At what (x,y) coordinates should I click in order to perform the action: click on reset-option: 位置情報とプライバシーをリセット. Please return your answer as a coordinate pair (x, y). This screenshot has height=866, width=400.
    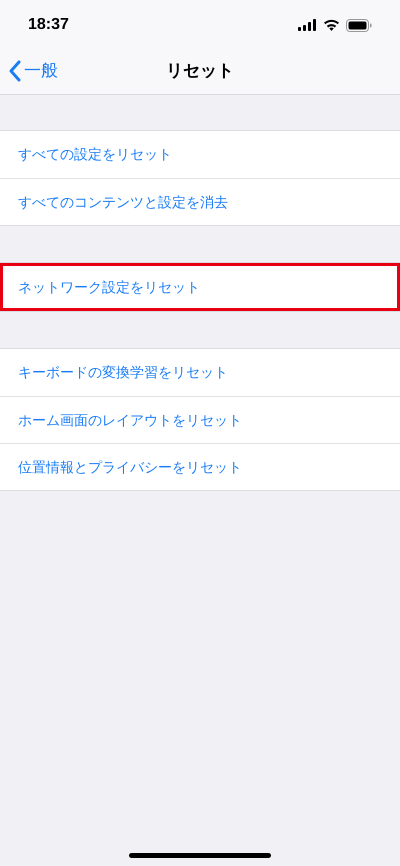
    Looking at the image, I should click on (200, 466).